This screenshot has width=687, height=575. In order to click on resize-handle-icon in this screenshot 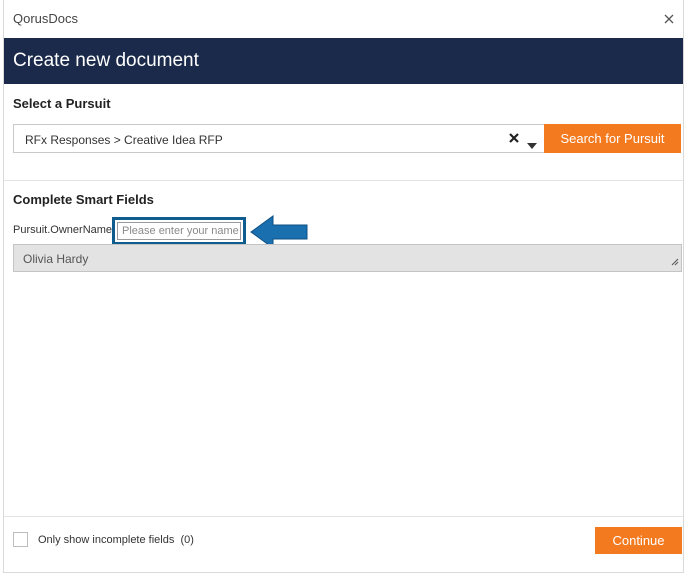, I will do `click(675, 262)`.